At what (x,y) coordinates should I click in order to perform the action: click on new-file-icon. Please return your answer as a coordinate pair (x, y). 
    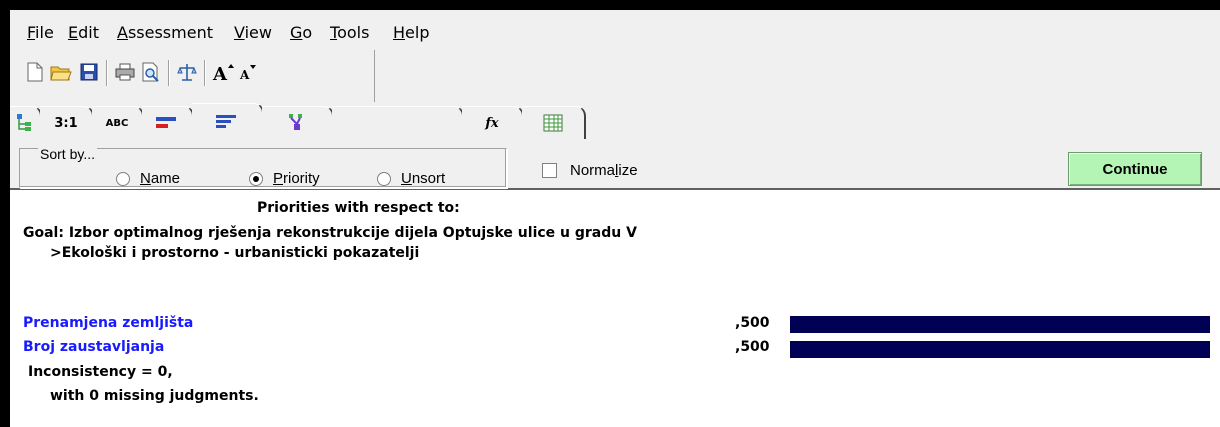
    Looking at the image, I should click on (35, 72).